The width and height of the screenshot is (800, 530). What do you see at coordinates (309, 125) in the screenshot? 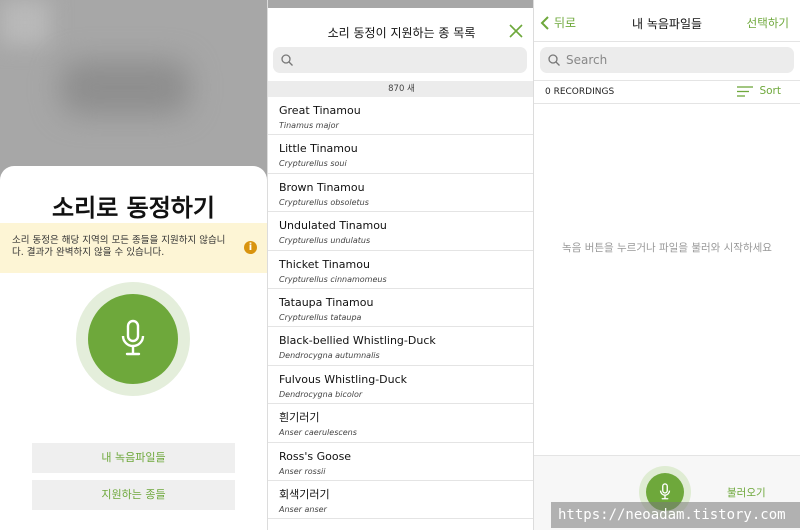
I see `species-scientific-name: Tinamus major` at bounding box center [309, 125].